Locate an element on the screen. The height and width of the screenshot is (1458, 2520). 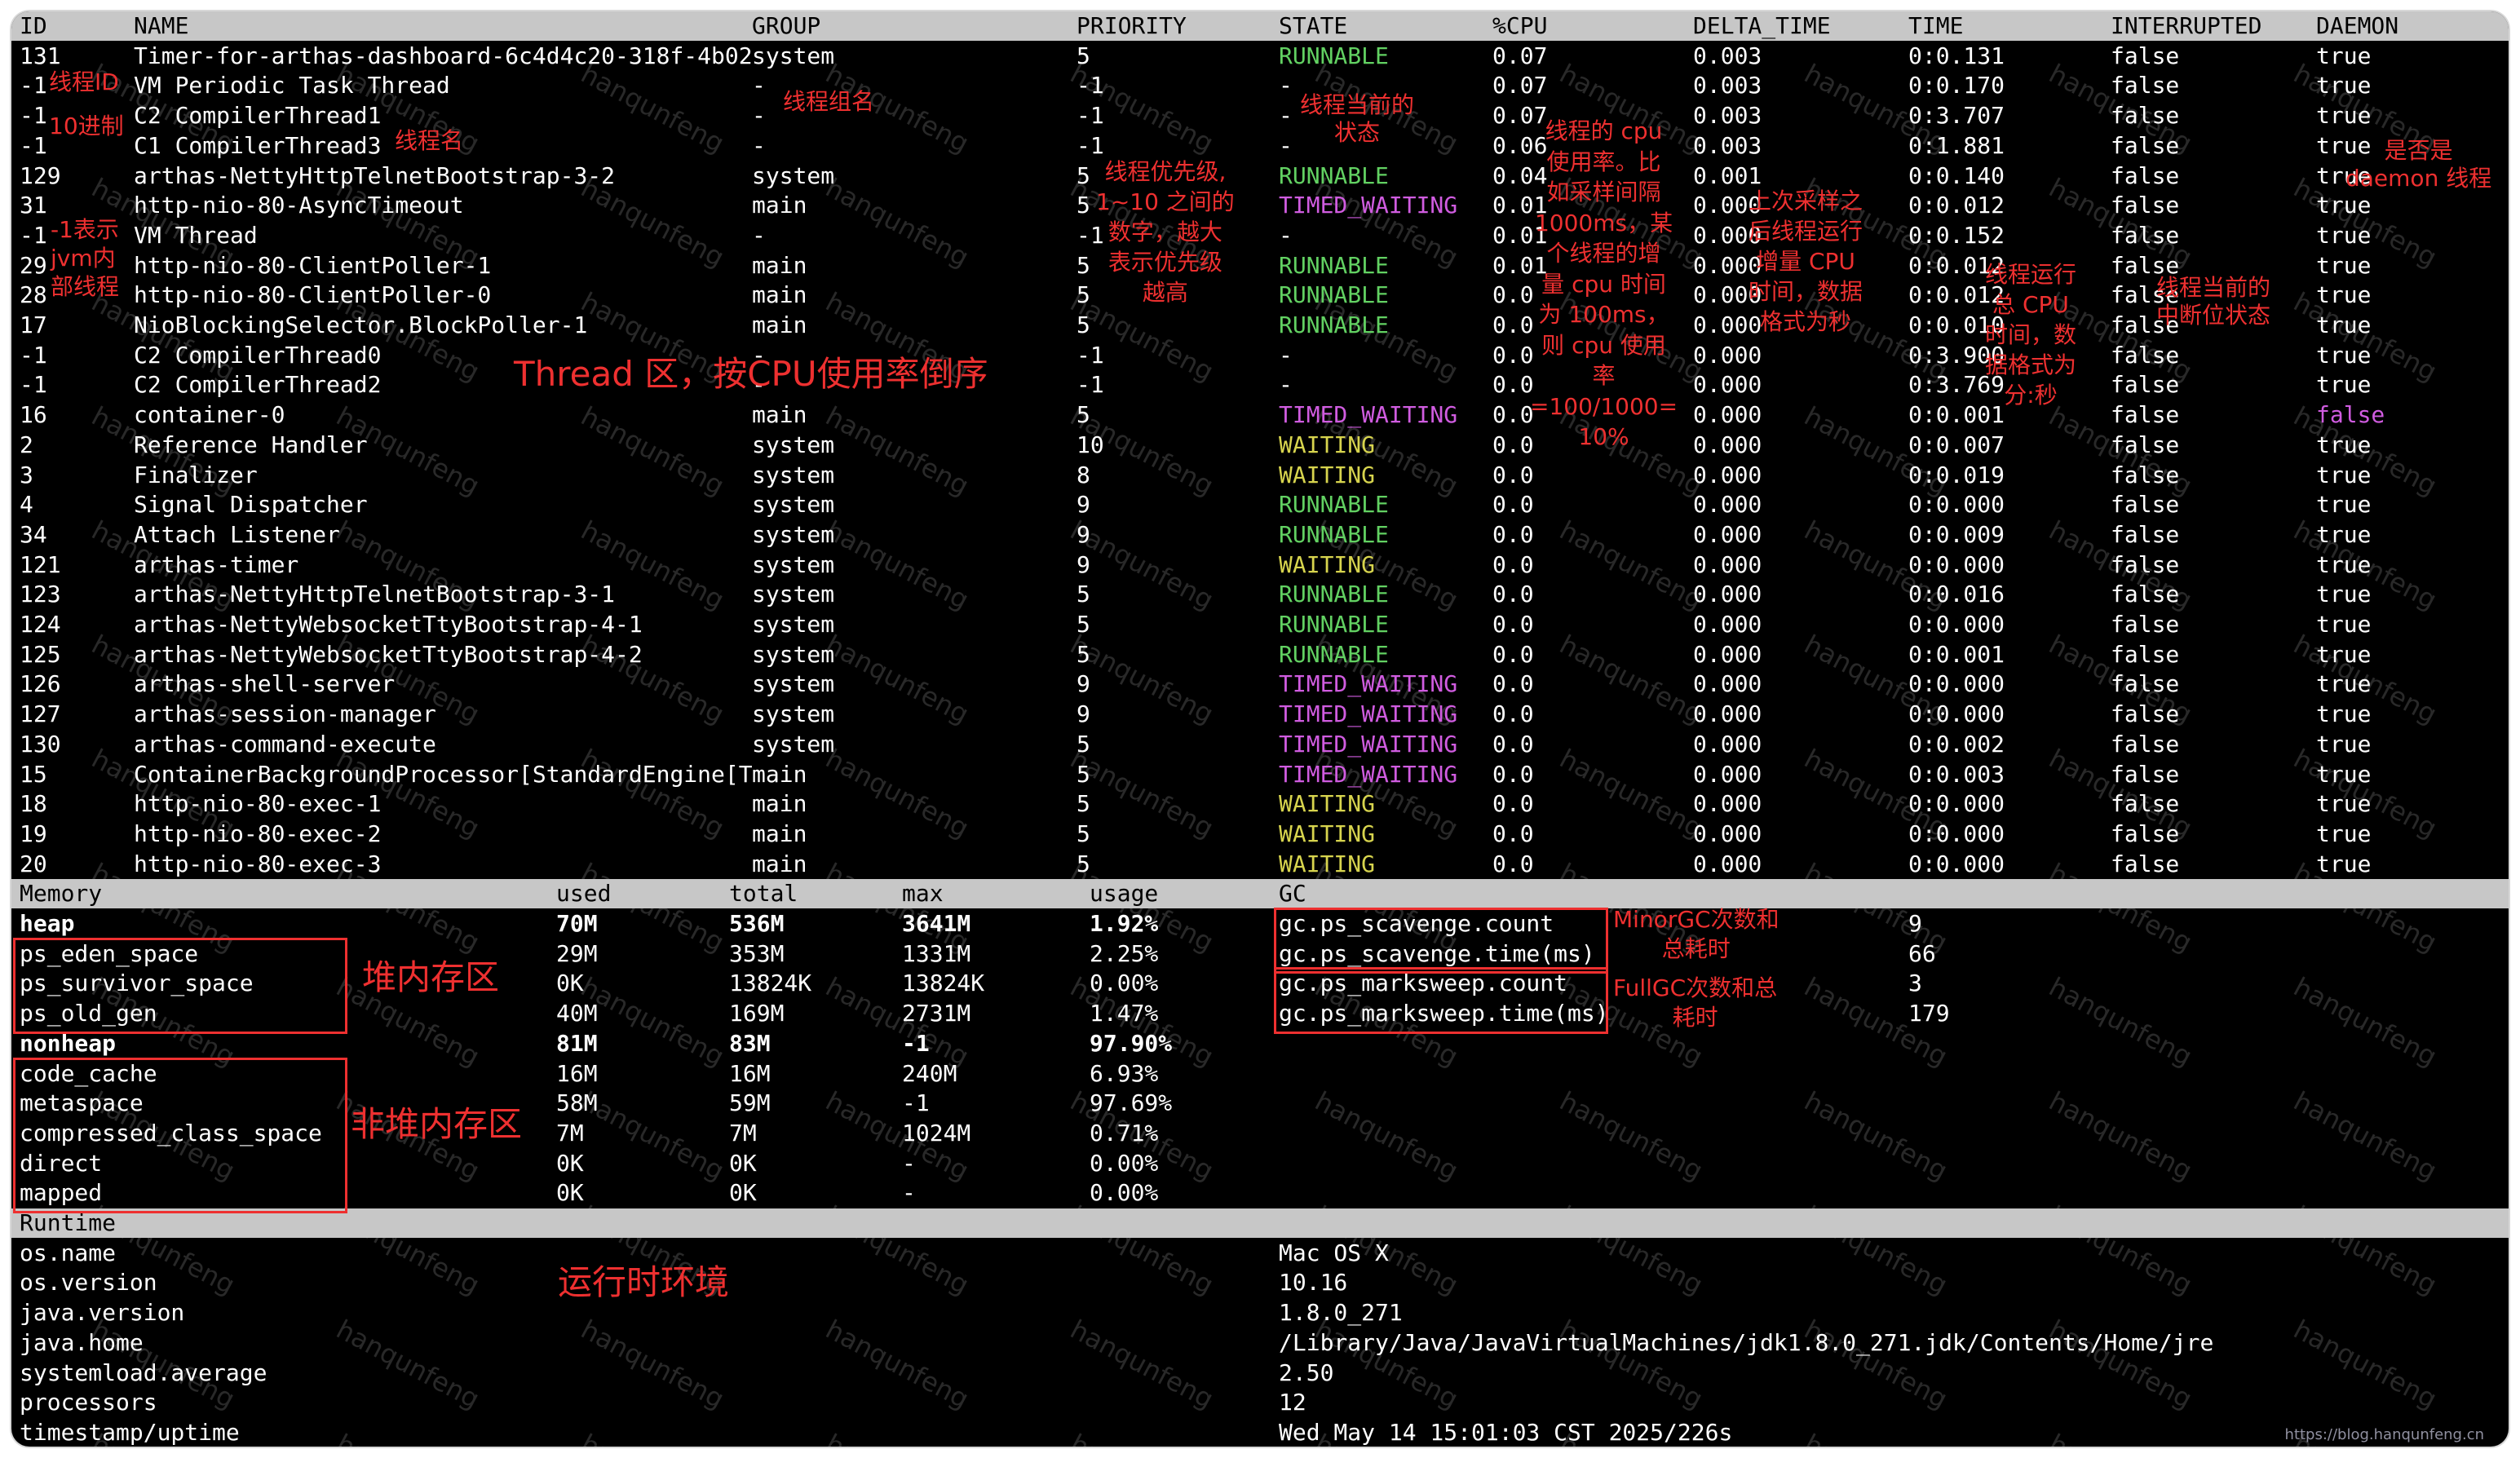
runtime-row: systemload.average 2.50 is located at coordinates (1260, 1373).